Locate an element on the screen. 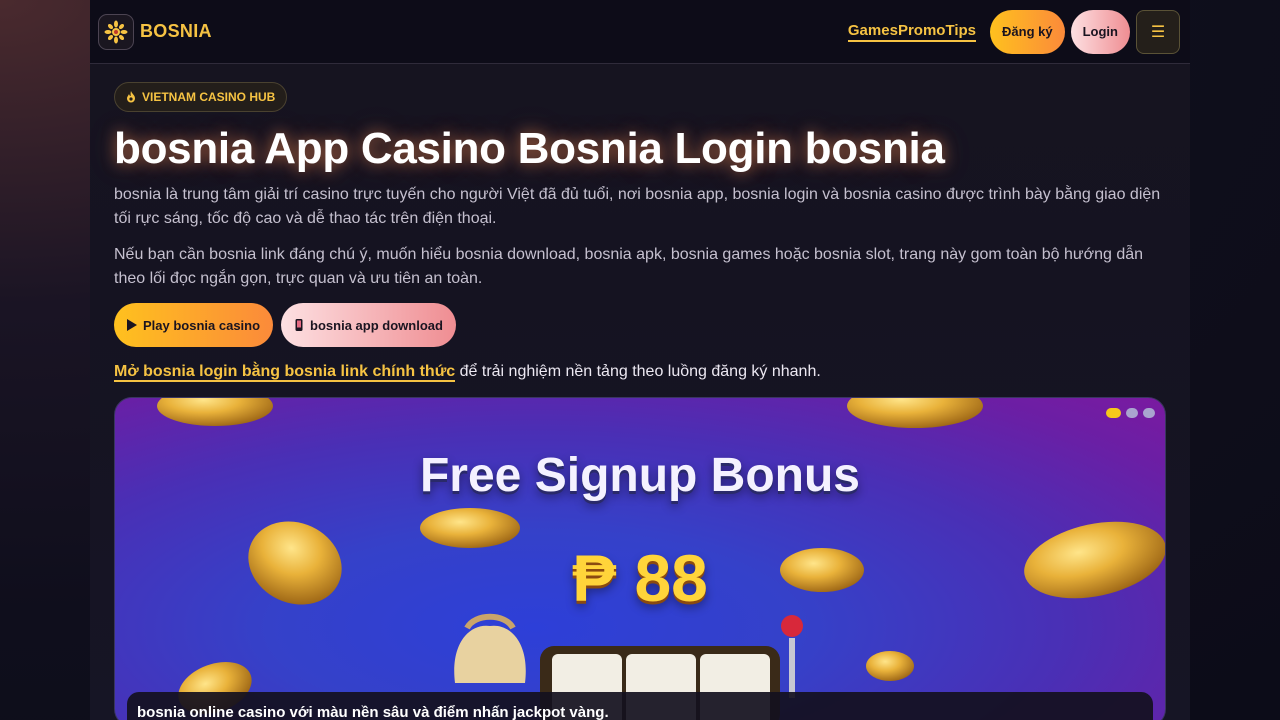 This screenshot has width=1280, height=720. top-navbar: BOSNIA Games Promo Tips Đăng ký Login ☰ is located at coordinates (640, 32).